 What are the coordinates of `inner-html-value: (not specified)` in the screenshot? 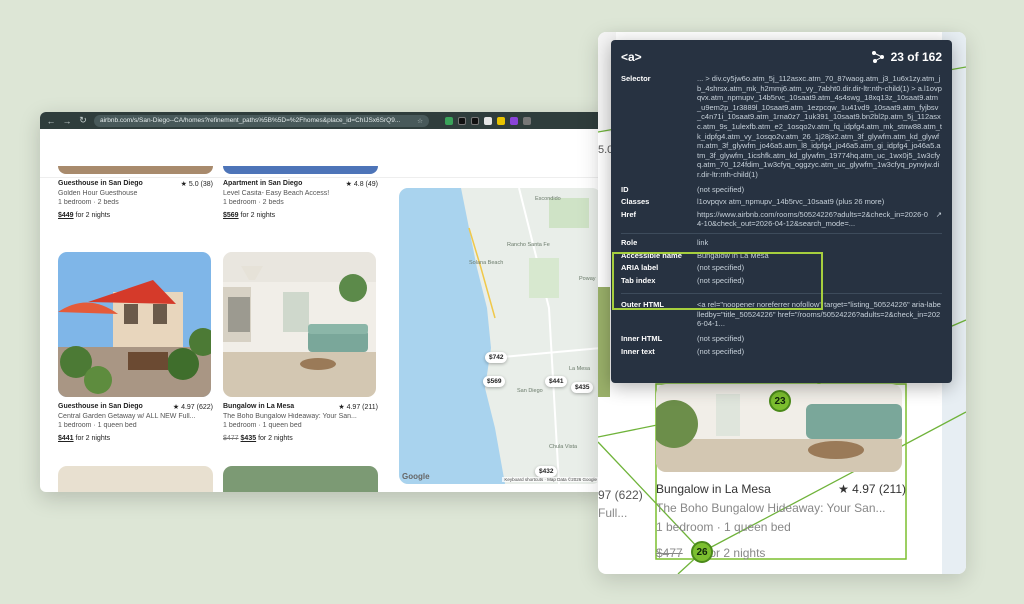 It's located at (721, 339).